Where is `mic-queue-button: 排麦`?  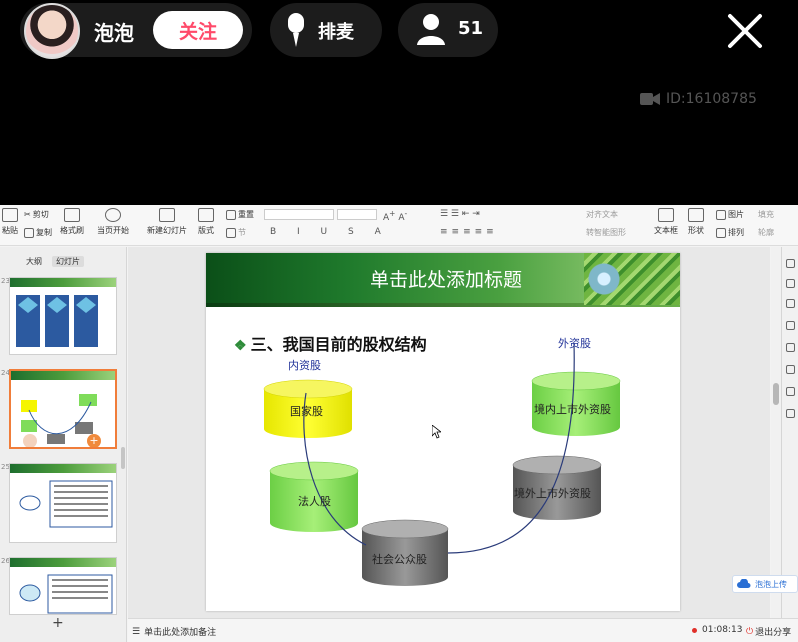 mic-queue-button: 排麦 is located at coordinates (326, 30).